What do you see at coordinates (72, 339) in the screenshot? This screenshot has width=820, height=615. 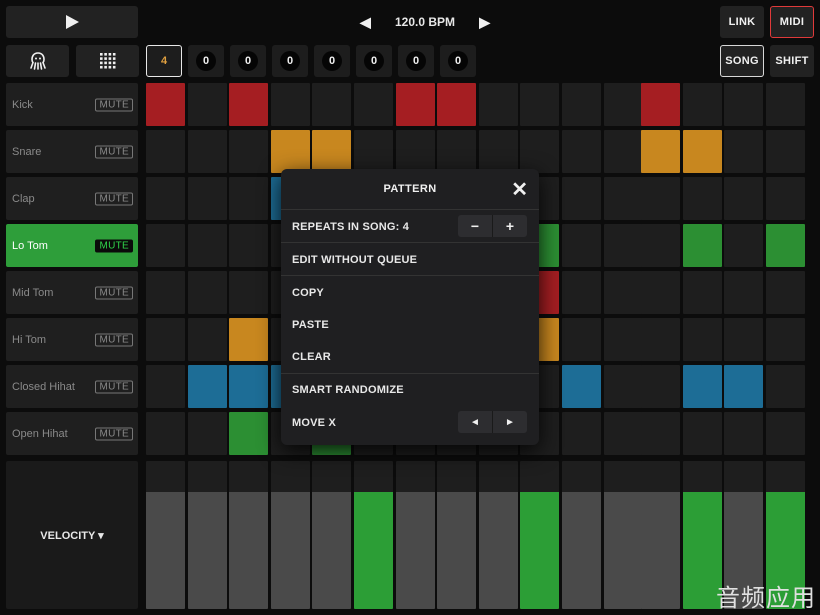 I see `track-row: Hi Tom MUTE` at bounding box center [72, 339].